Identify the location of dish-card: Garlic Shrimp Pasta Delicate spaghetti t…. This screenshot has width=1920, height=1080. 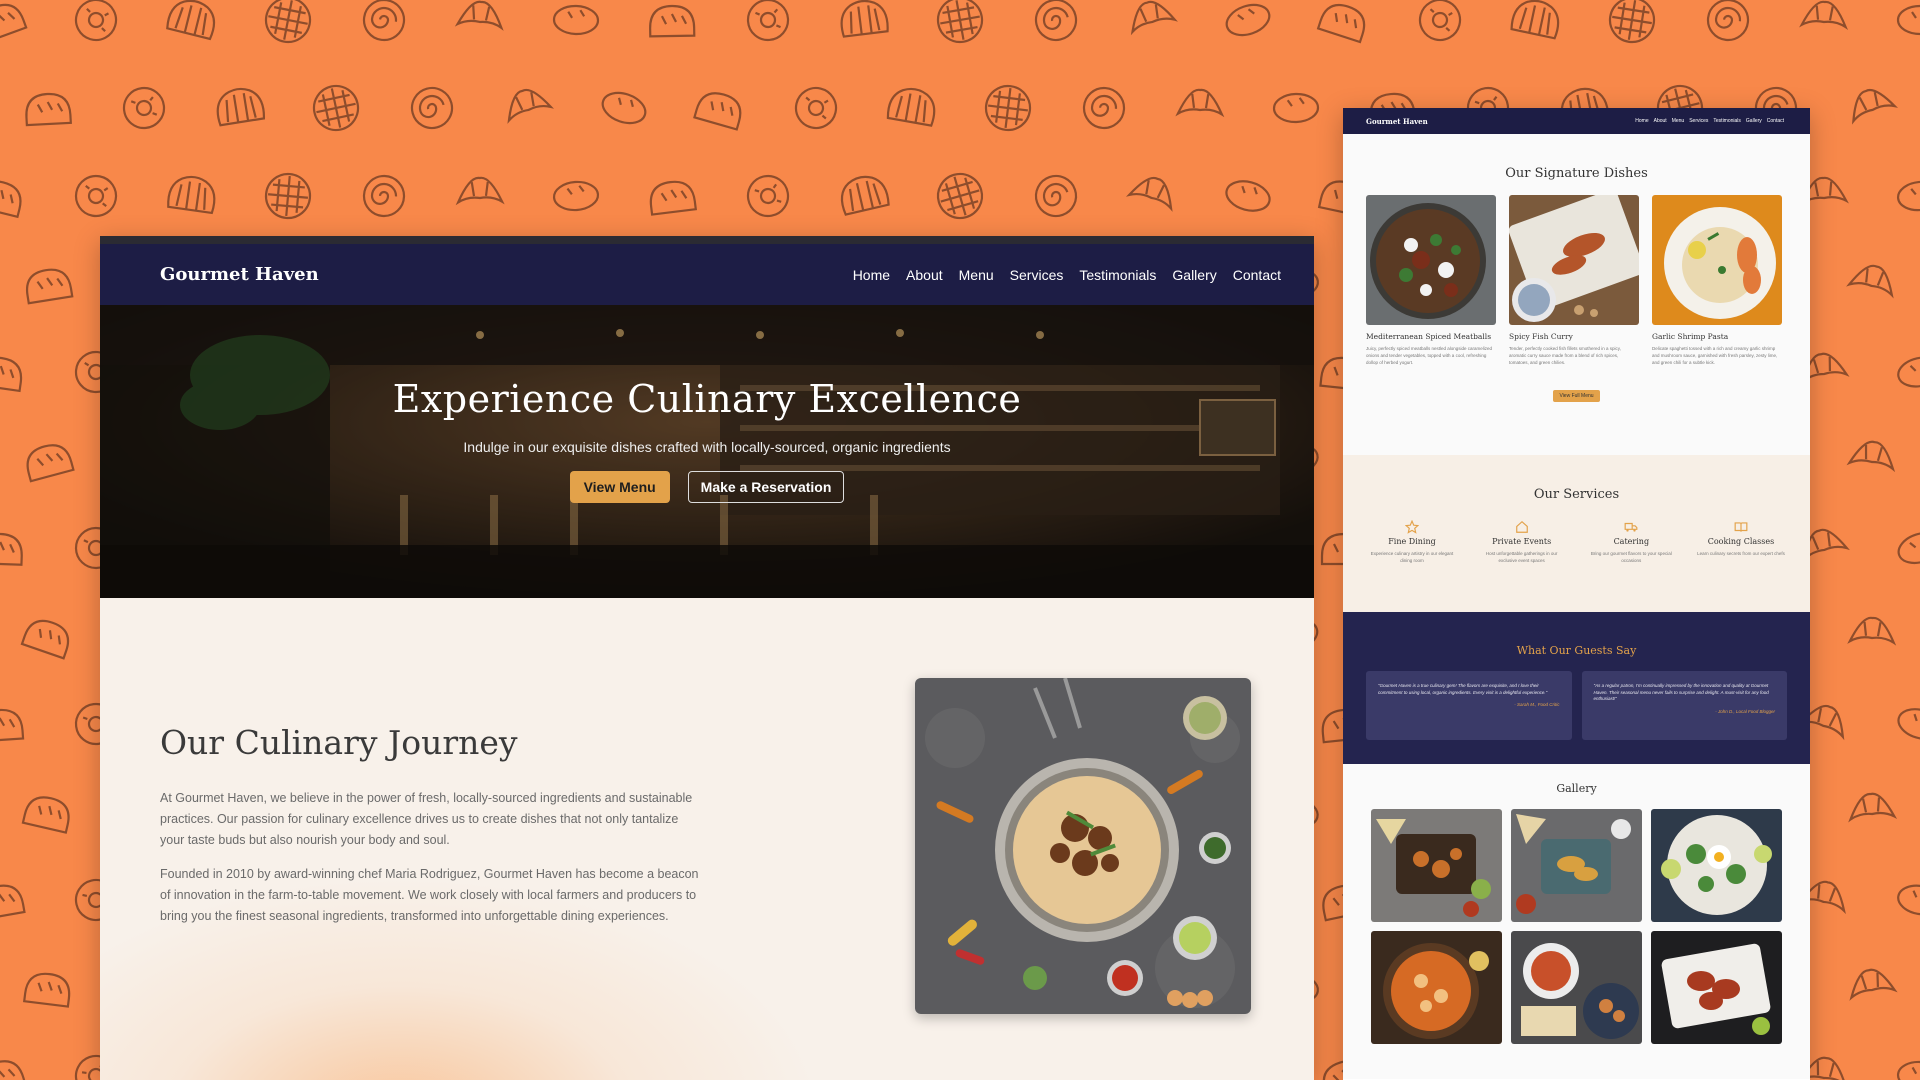
(1717, 280).